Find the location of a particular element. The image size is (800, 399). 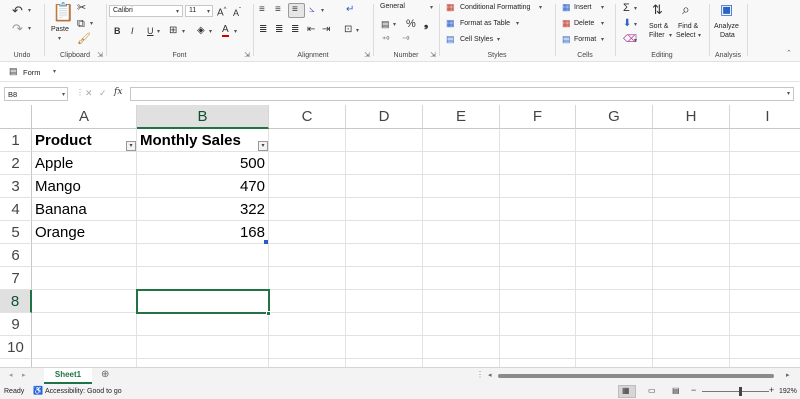

fill-color-dropdown-icon: ▾ is located at coordinates (210, 32).